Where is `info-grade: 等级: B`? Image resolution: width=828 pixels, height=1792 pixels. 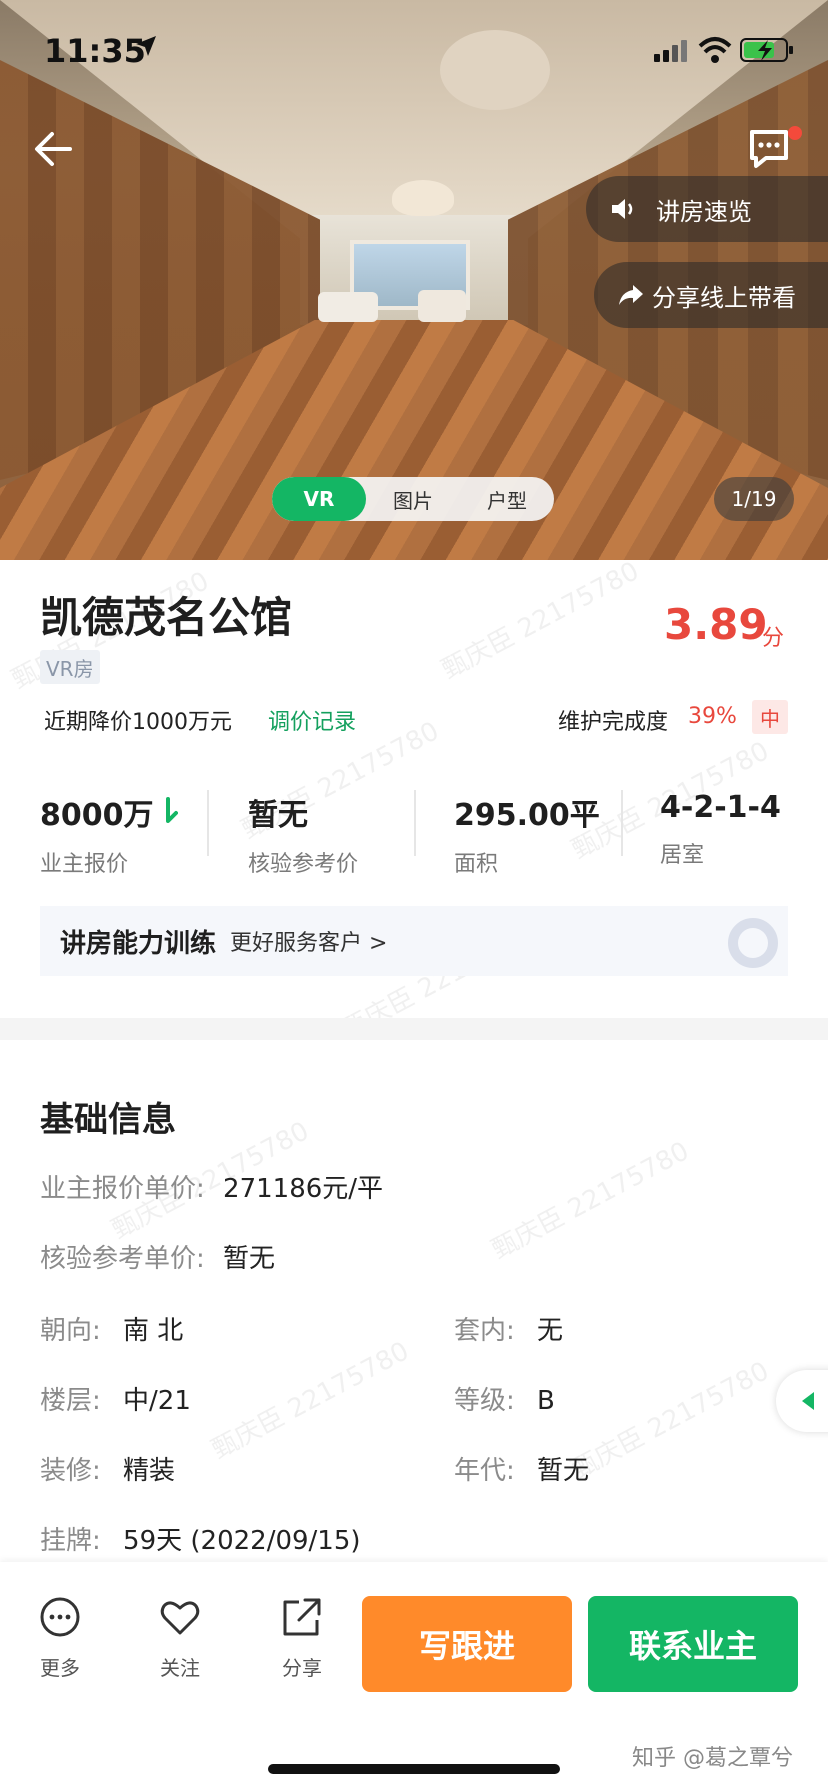
info-grade: 等级: B is located at coordinates (504, 1398).